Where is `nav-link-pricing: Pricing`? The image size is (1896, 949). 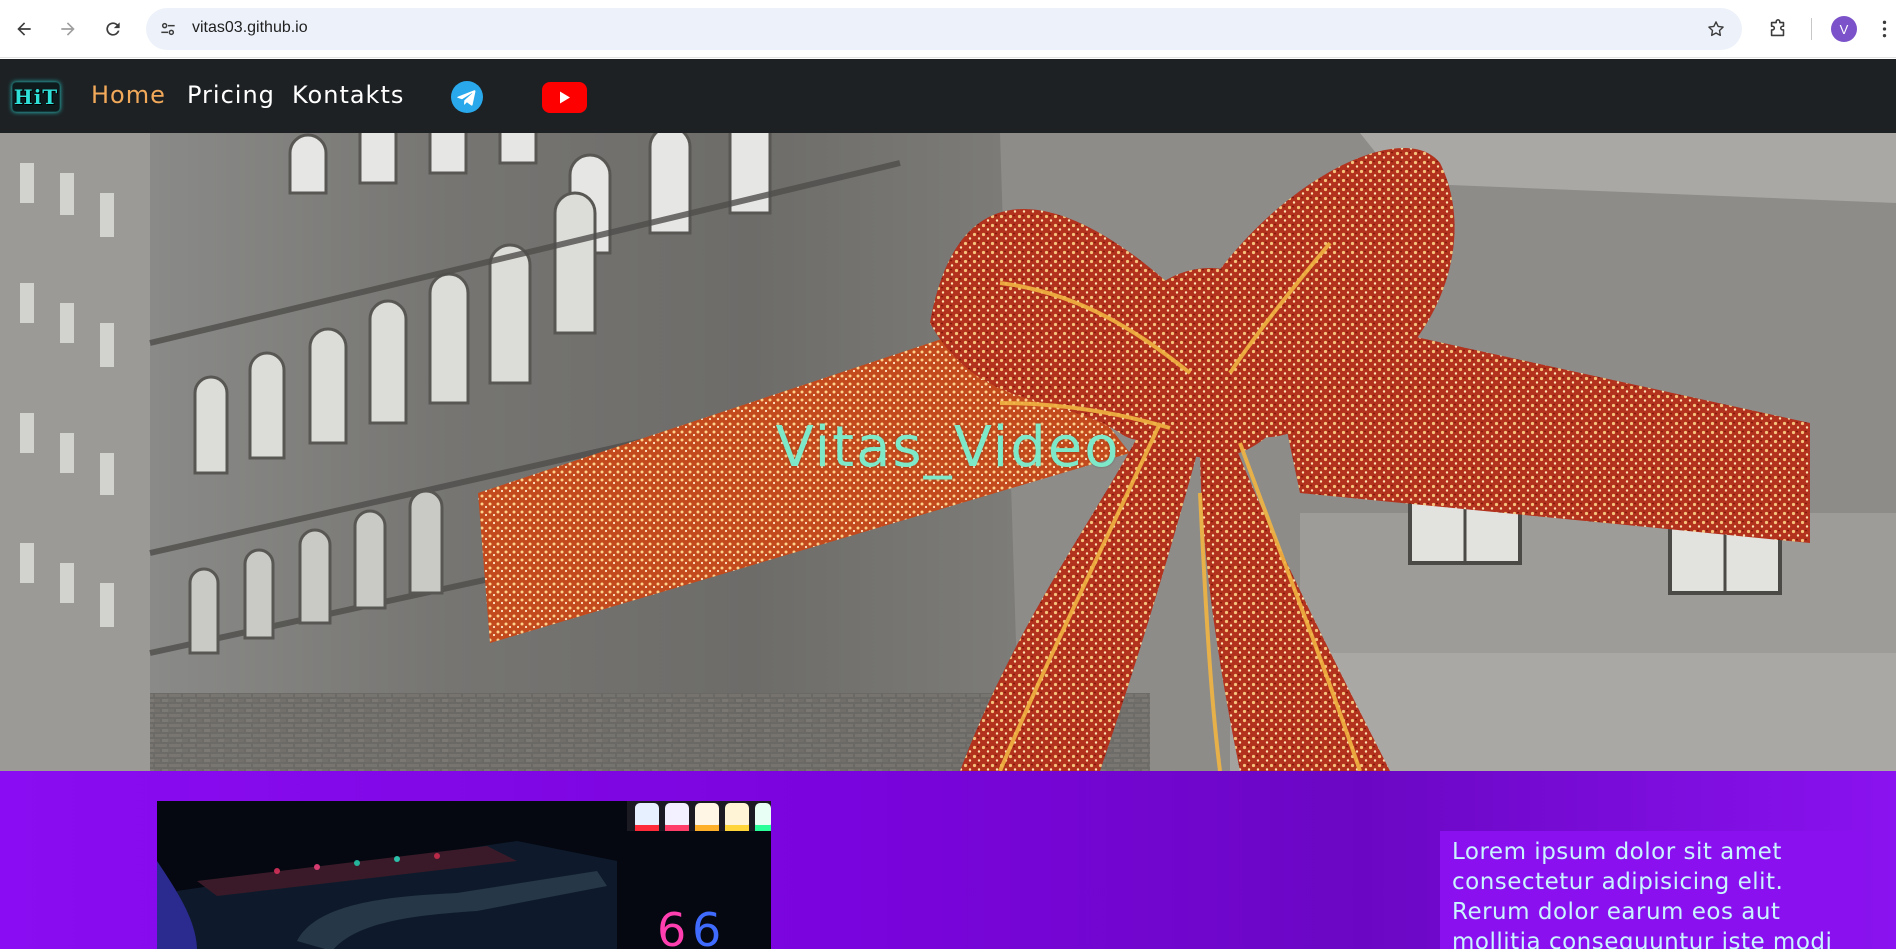
nav-link-pricing: Pricing is located at coordinates (231, 95).